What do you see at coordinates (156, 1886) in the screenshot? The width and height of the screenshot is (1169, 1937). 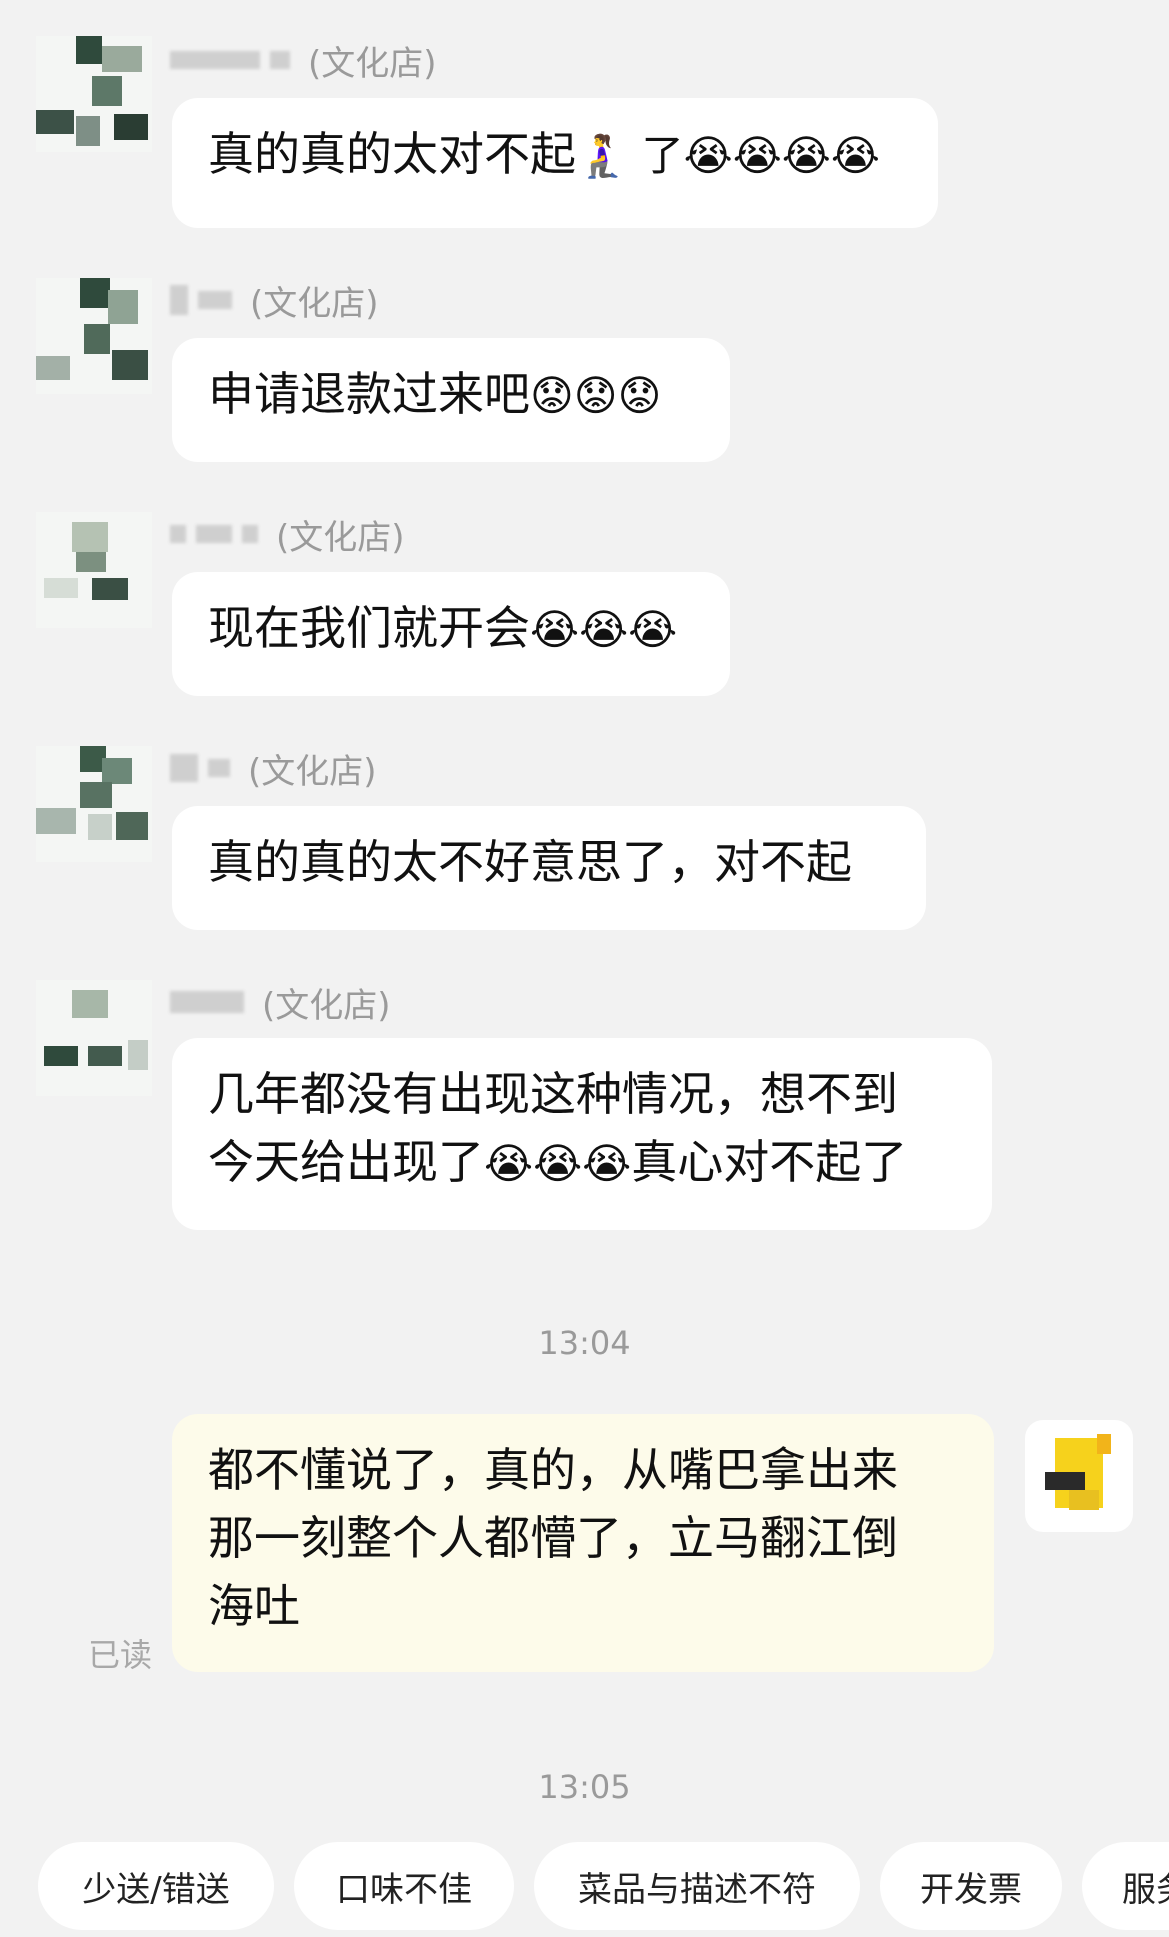 I see `quick-reply-missing-wrong: 少送/错送` at bounding box center [156, 1886].